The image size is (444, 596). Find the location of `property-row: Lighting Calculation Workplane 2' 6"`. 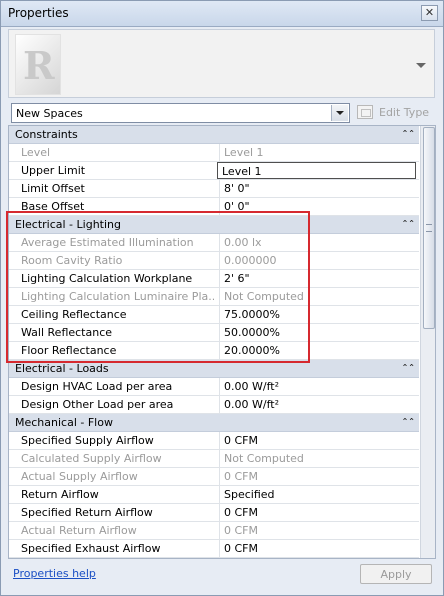

property-row: Lighting Calculation Workplane 2' 6" is located at coordinates (214, 279).